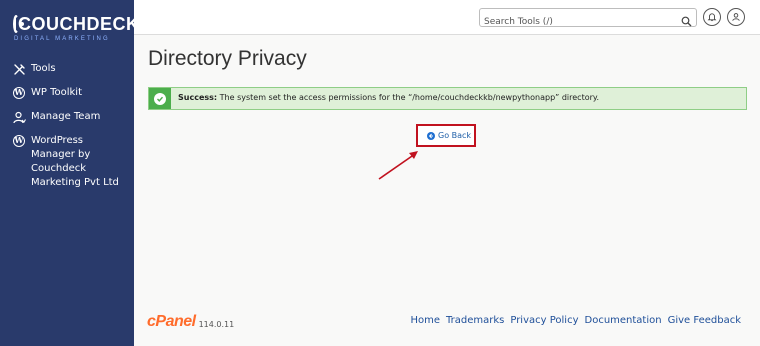 The image size is (760, 346). Describe the element at coordinates (43, 68) in the screenshot. I see `sidebar-item-label: Tools` at that location.